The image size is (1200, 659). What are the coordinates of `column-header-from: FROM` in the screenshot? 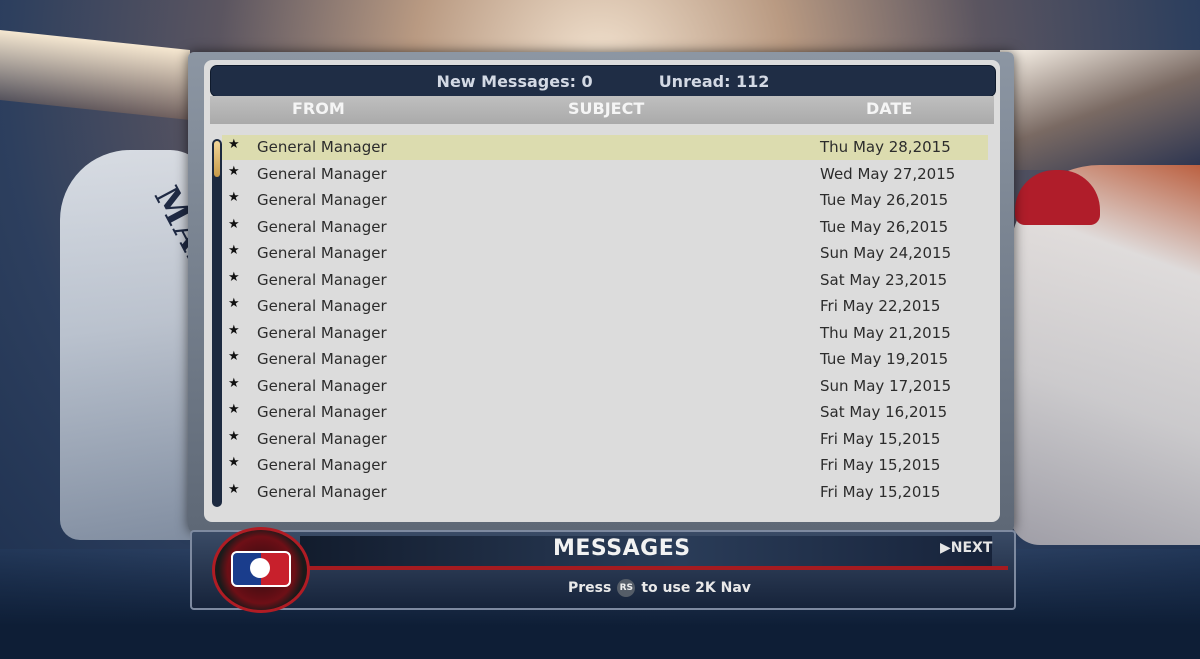 It's located at (318, 108).